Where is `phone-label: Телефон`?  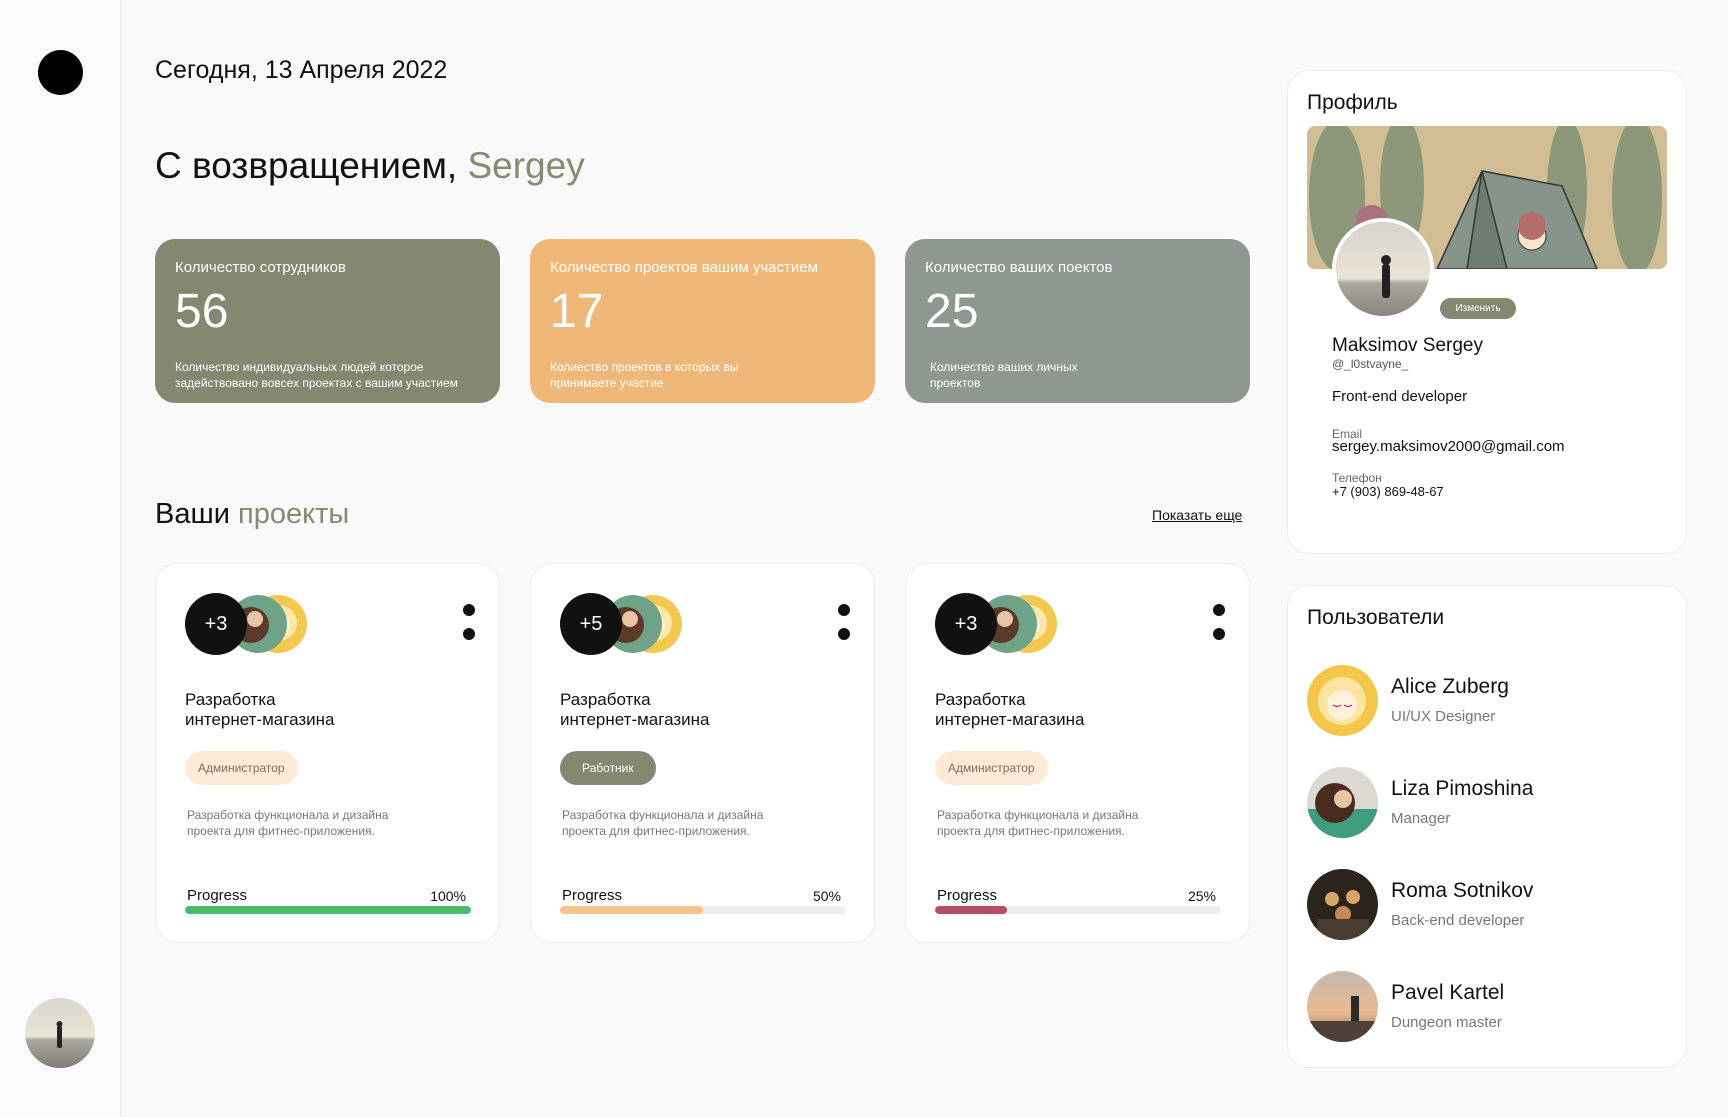
phone-label: Телефон is located at coordinates (1357, 478).